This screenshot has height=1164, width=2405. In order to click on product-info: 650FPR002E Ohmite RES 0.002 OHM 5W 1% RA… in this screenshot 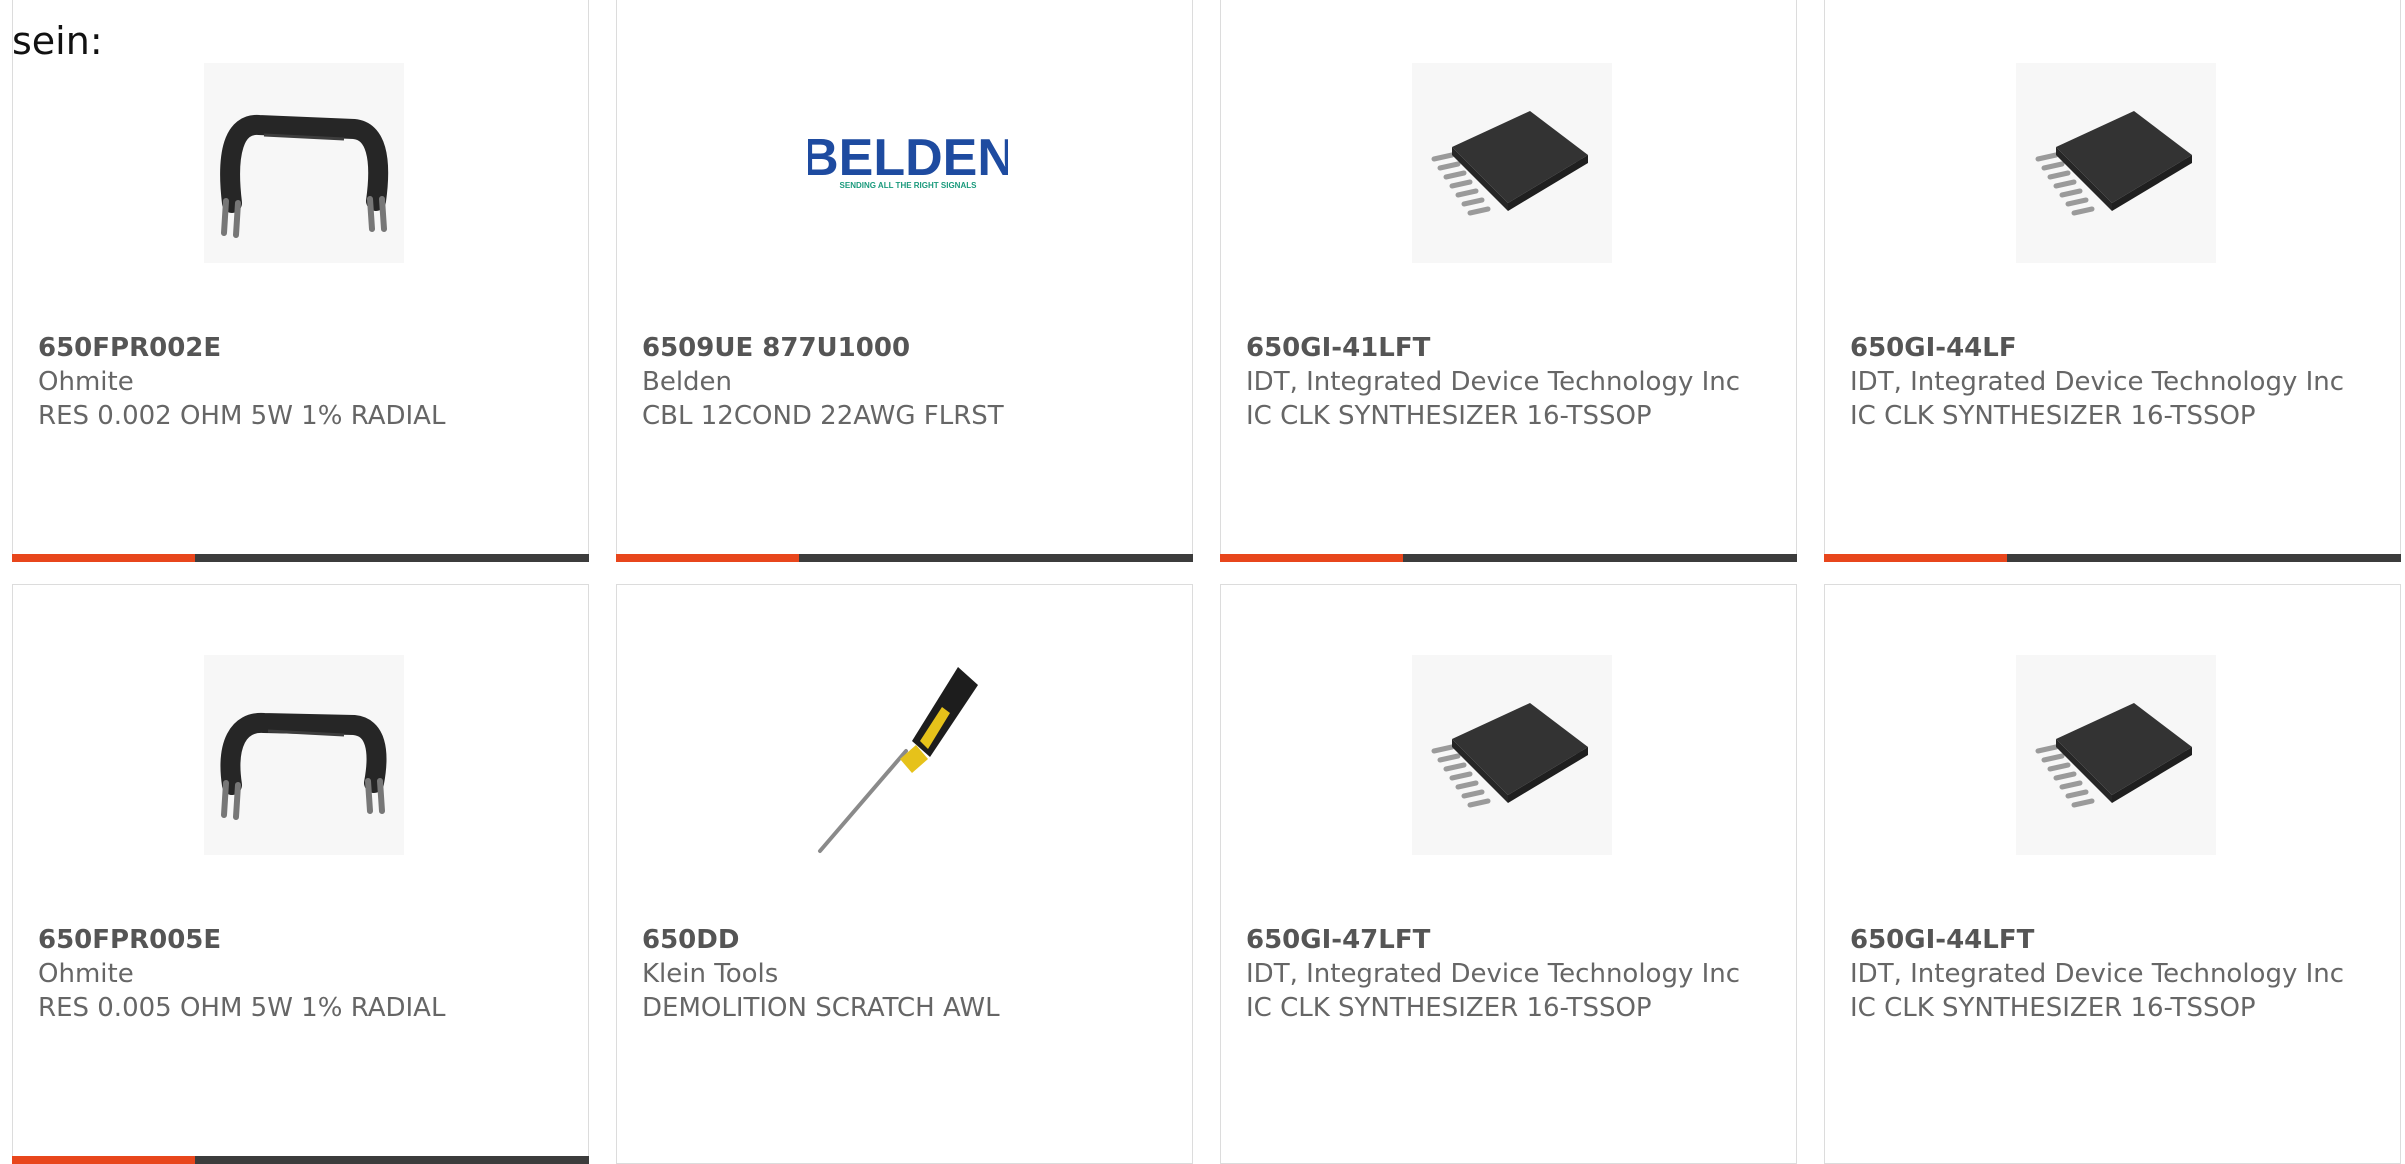, I will do `click(308, 382)`.